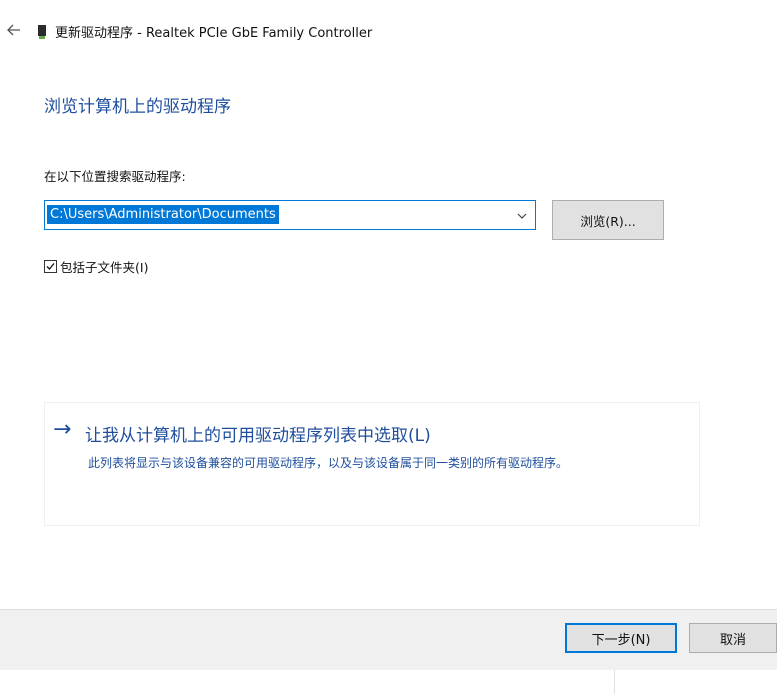  I want to click on checkbox, so click(50, 266).